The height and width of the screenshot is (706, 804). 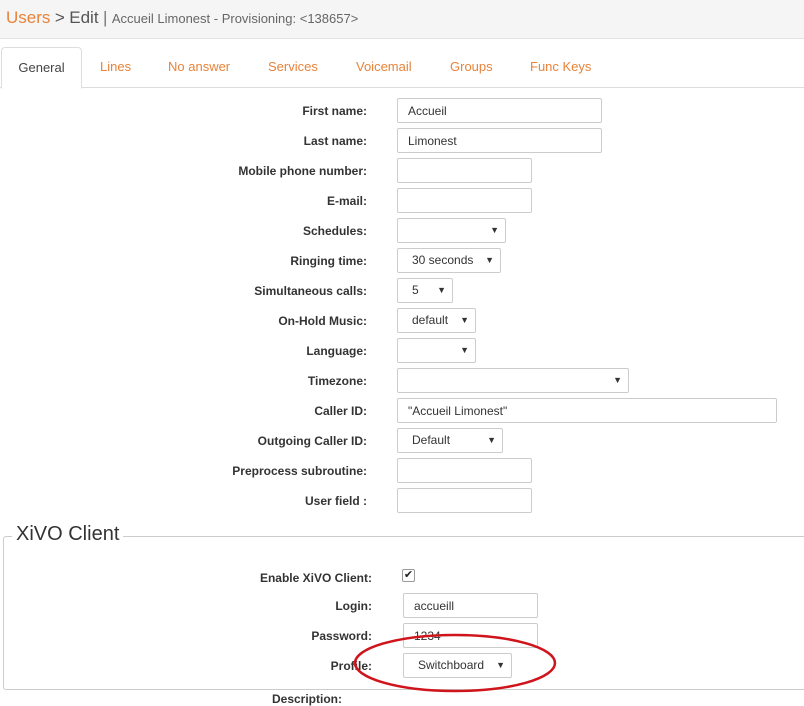 I want to click on caller-id-input, so click(x=587, y=410).